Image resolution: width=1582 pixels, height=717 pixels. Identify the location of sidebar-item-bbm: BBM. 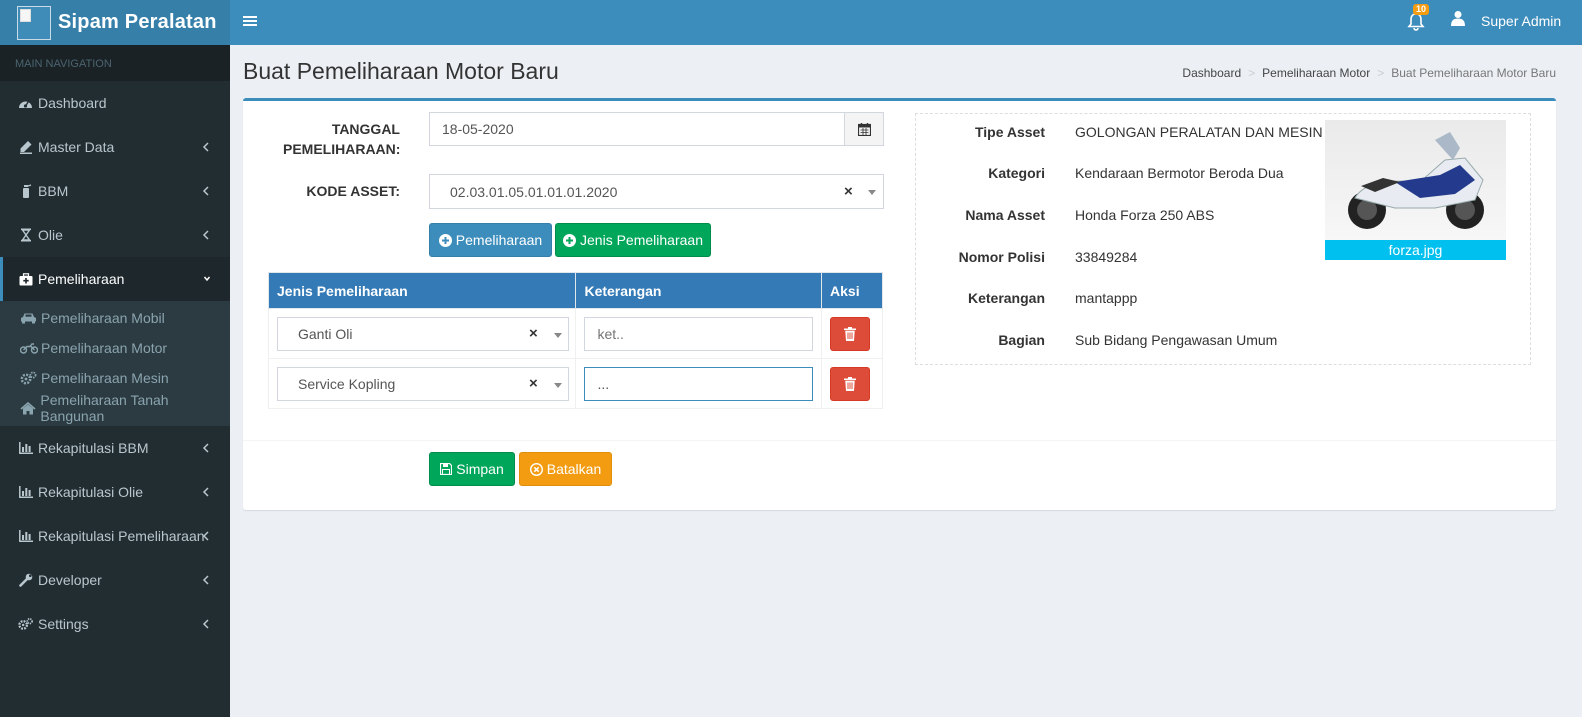
(115, 191).